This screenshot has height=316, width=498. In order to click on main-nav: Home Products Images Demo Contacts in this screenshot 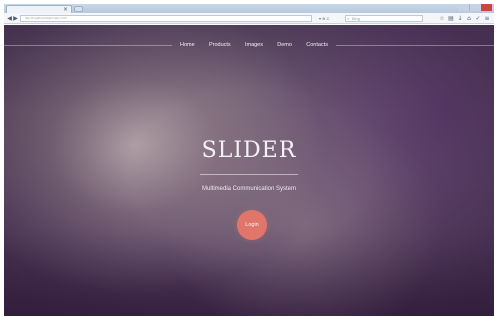, I will do `click(249, 45)`.